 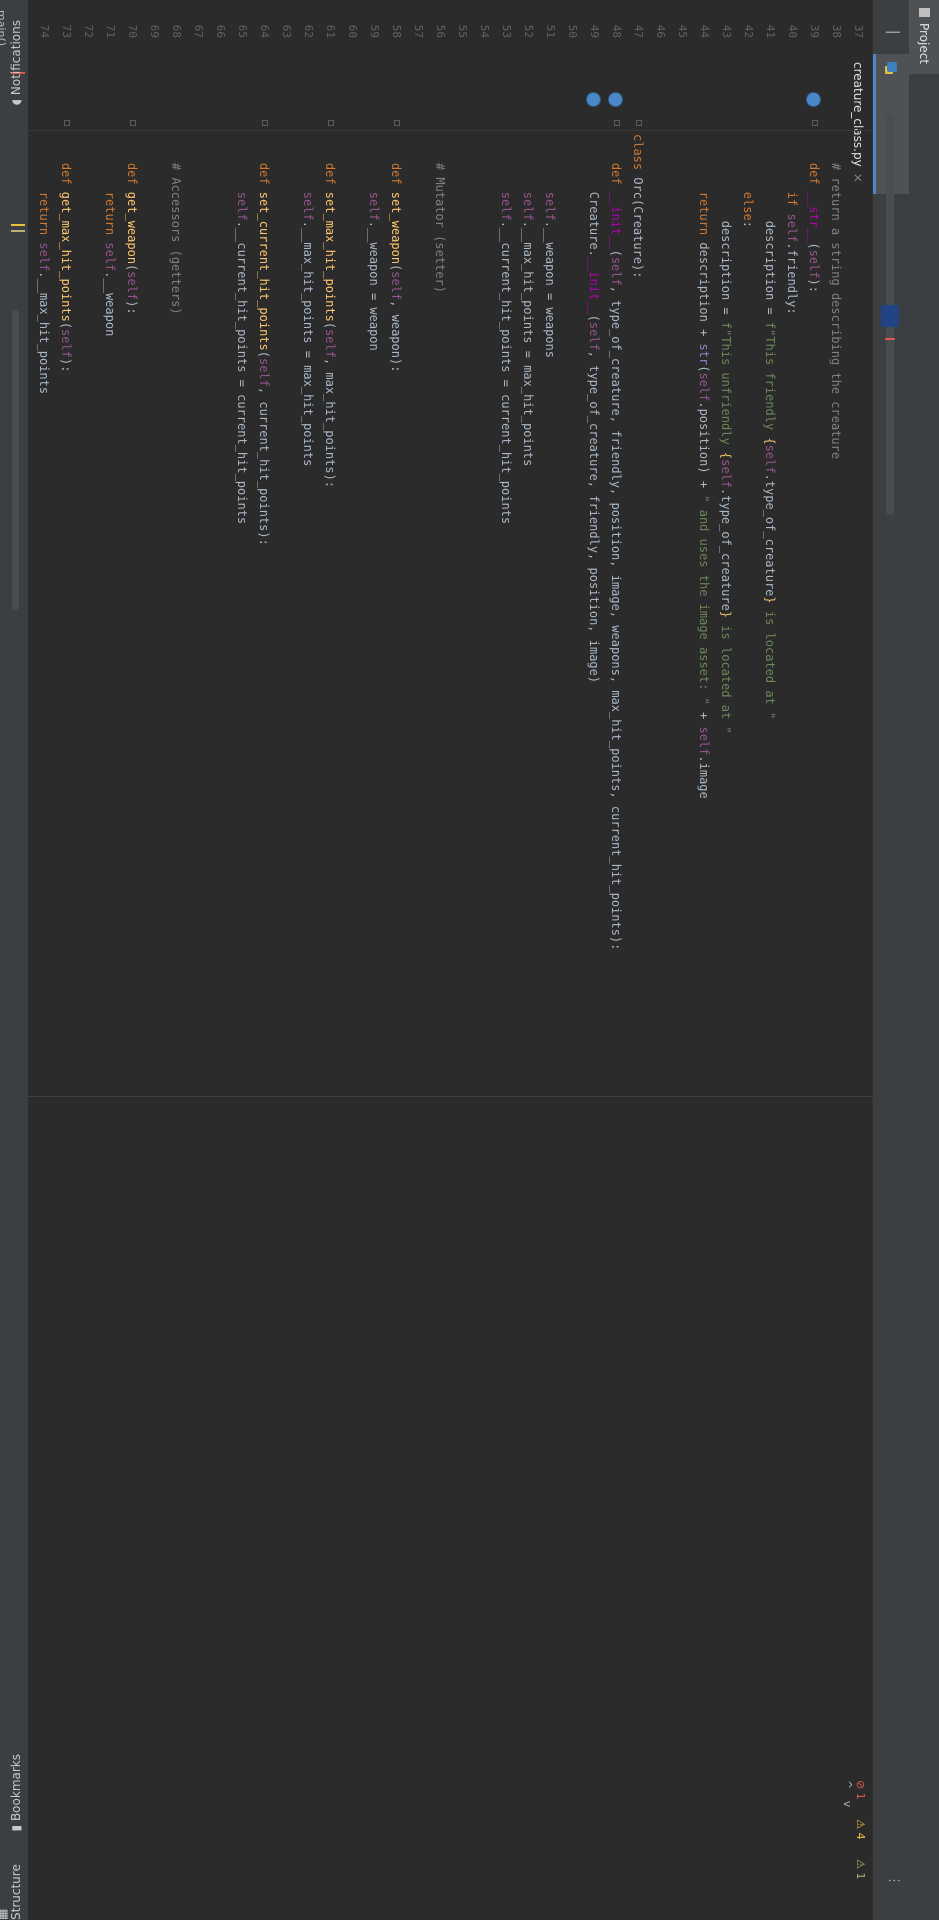 I want to click on tab-more-icon: |, so click(x=893, y=32).